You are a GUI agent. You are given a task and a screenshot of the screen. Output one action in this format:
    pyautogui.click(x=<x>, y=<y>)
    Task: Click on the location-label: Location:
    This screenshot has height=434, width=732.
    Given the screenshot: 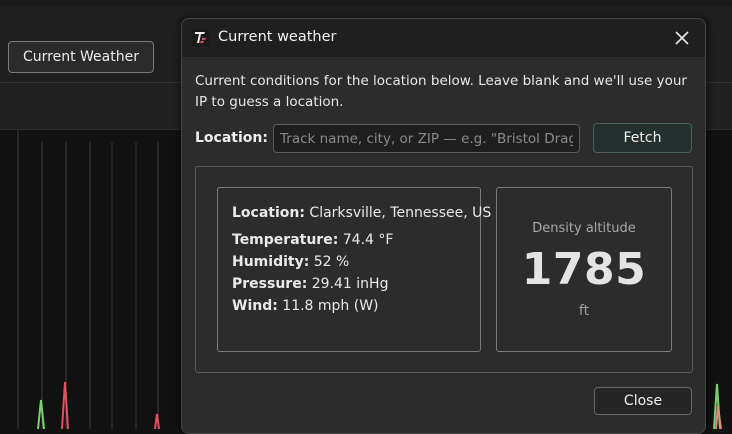 What is the action you would take?
    pyautogui.click(x=231, y=138)
    